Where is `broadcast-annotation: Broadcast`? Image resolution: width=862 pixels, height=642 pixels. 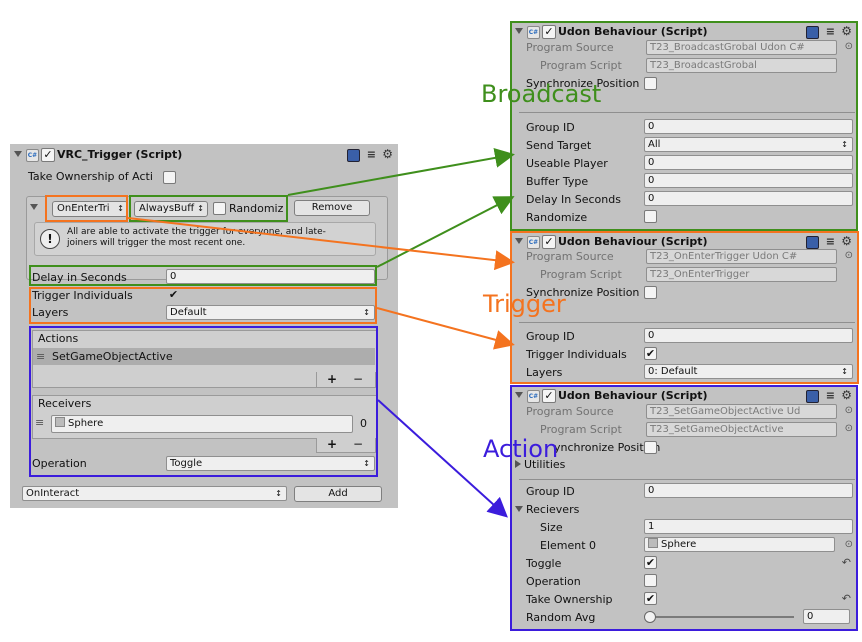
broadcast-annotation: Broadcast is located at coordinates (541, 94).